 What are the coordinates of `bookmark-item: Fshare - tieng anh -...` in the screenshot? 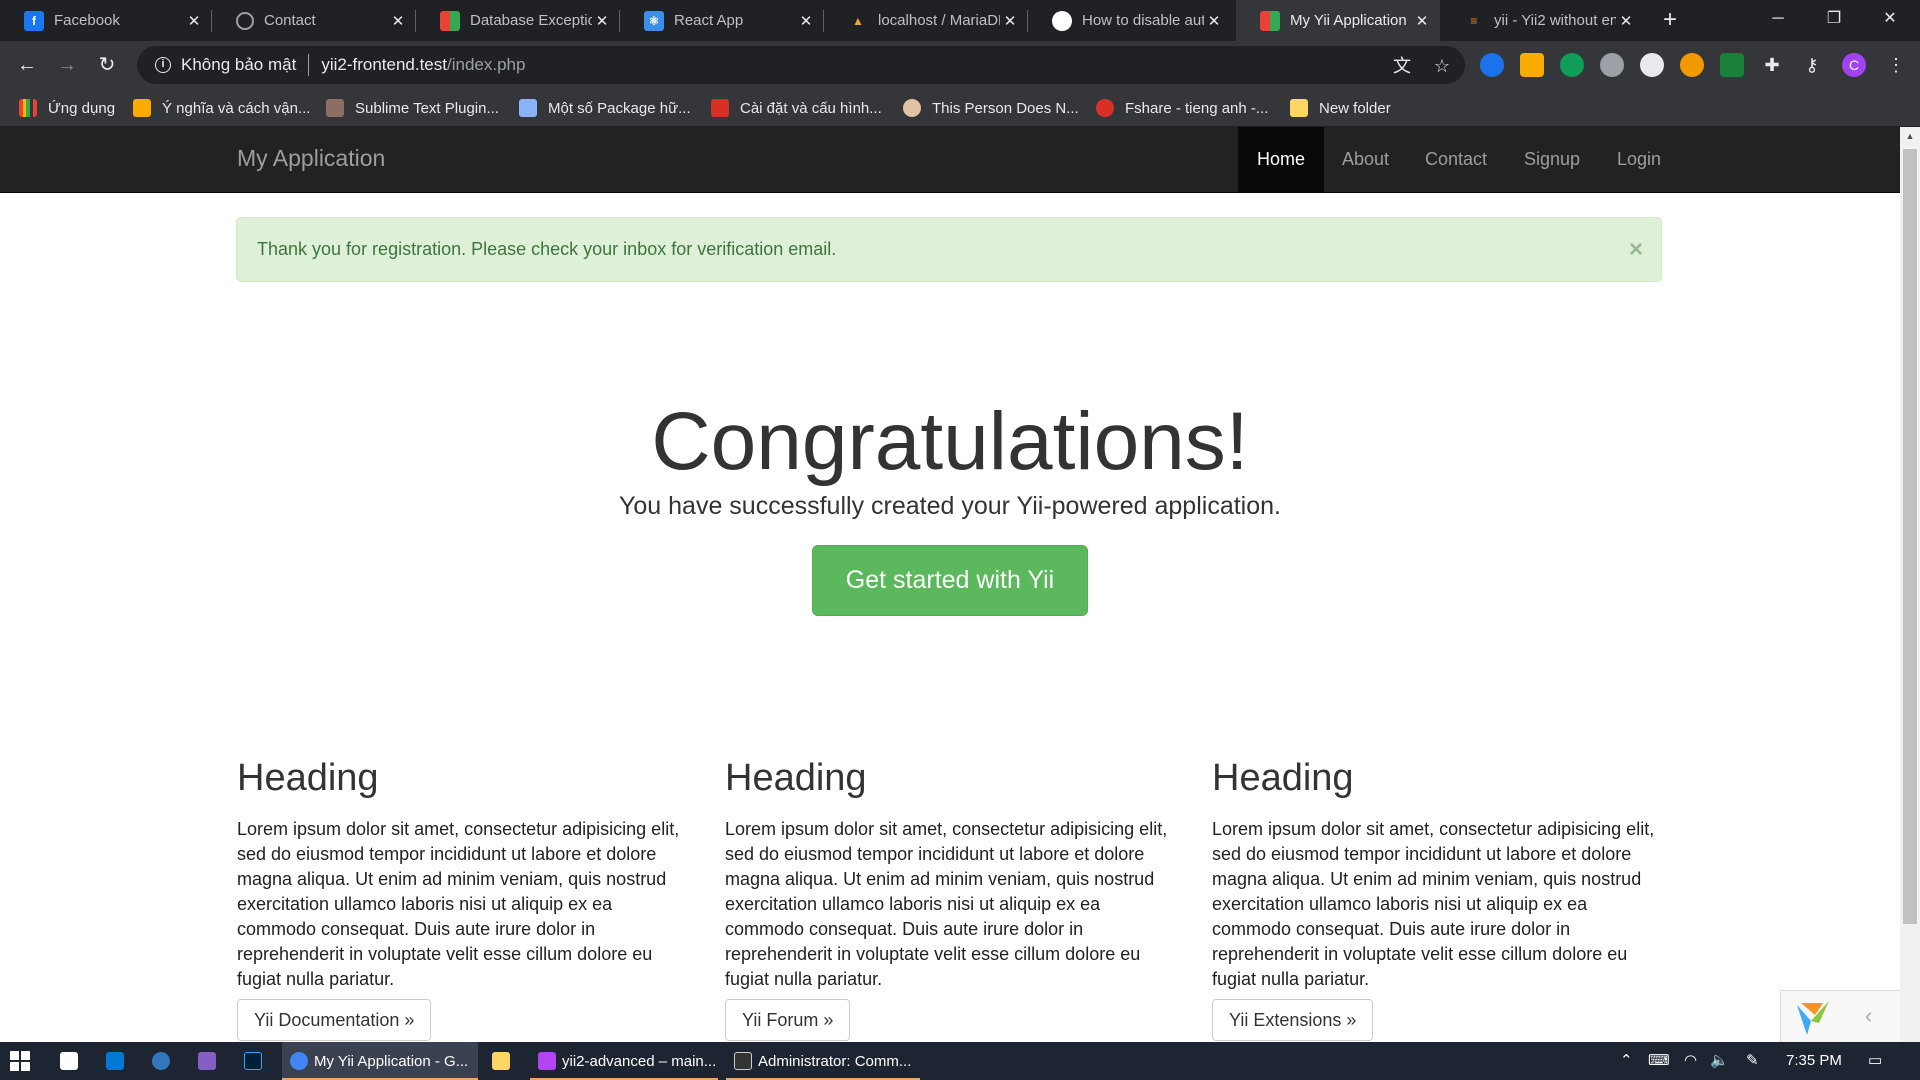 It's located at (1182, 108).